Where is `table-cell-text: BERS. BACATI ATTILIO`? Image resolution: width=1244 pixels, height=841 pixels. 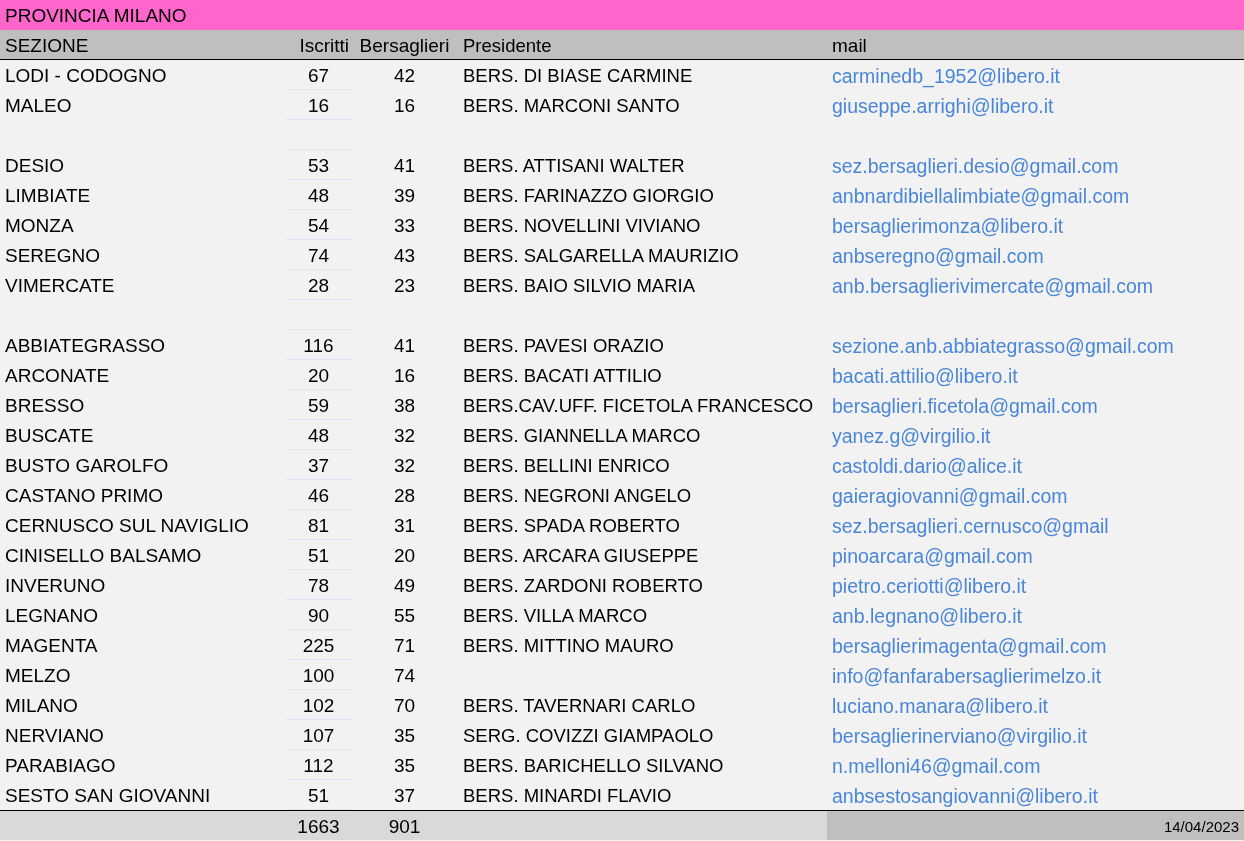
table-cell-text: BERS. BACATI ATTILIO is located at coordinates (562, 376).